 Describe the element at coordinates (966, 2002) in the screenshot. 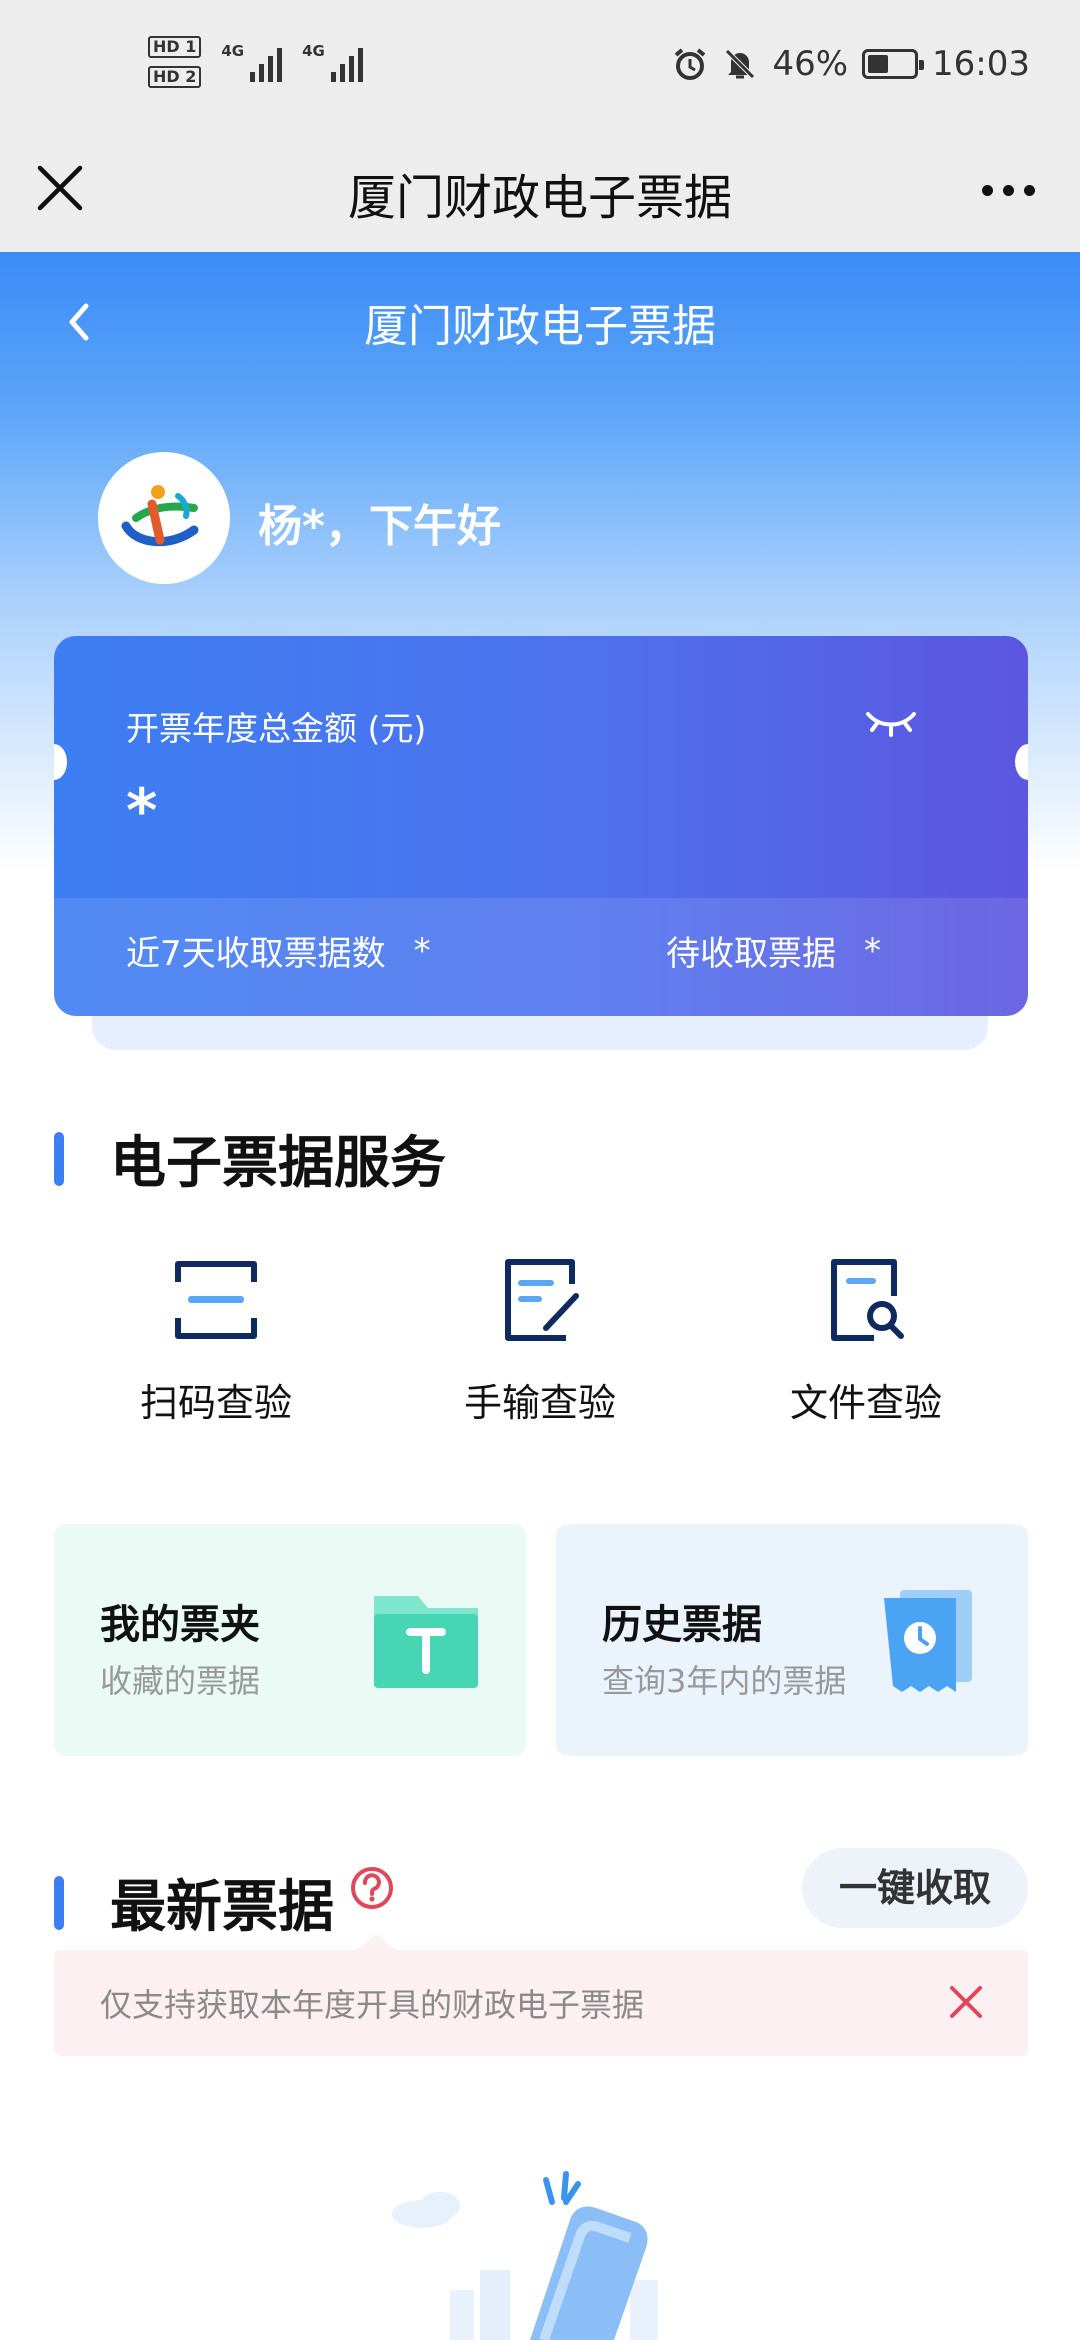

I see `dismiss-tip-icon` at that location.